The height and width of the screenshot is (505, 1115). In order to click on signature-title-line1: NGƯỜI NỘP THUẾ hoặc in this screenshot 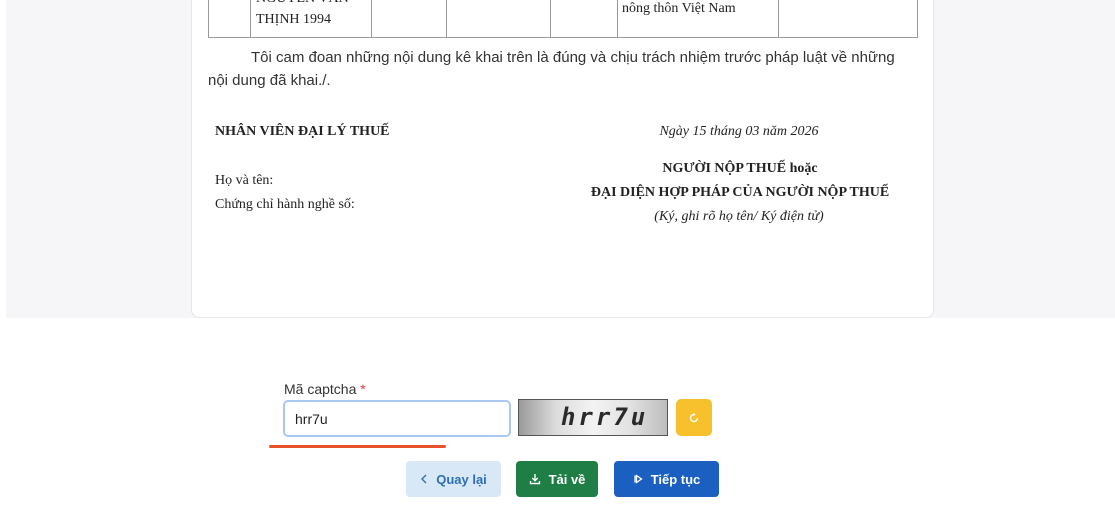, I will do `click(740, 168)`.